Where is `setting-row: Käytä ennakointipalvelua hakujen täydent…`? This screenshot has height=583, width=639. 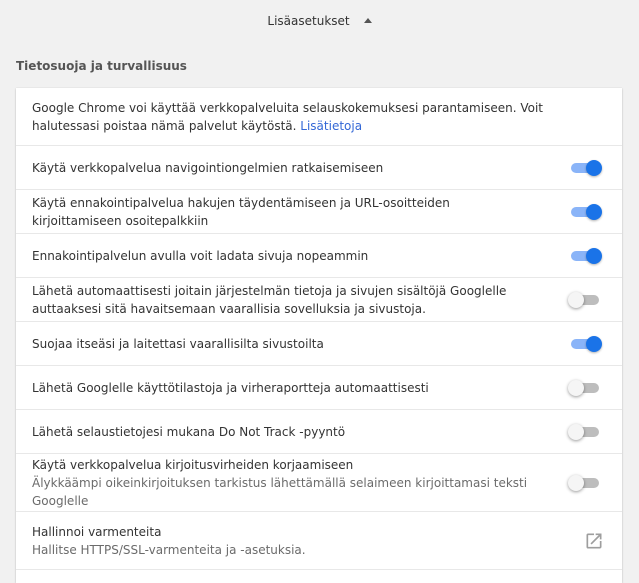 setting-row: Käytä ennakointipalvelua hakujen täydent… is located at coordinates (319, 211).